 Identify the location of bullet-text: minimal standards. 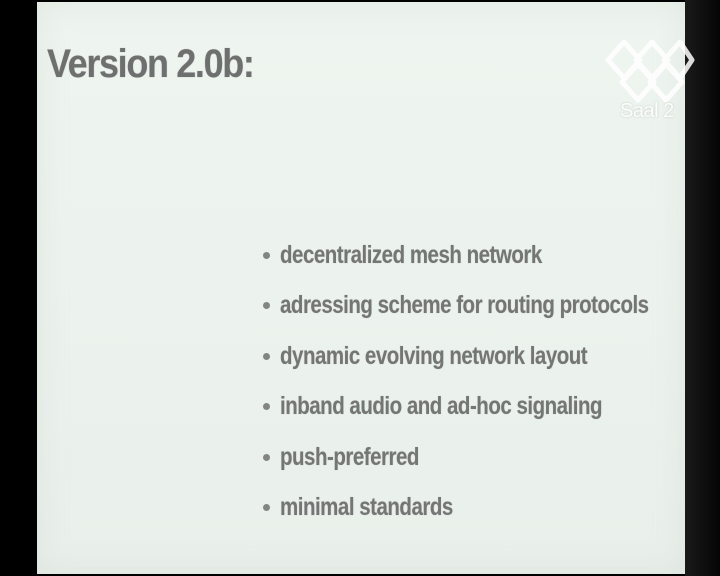
(366, 507).